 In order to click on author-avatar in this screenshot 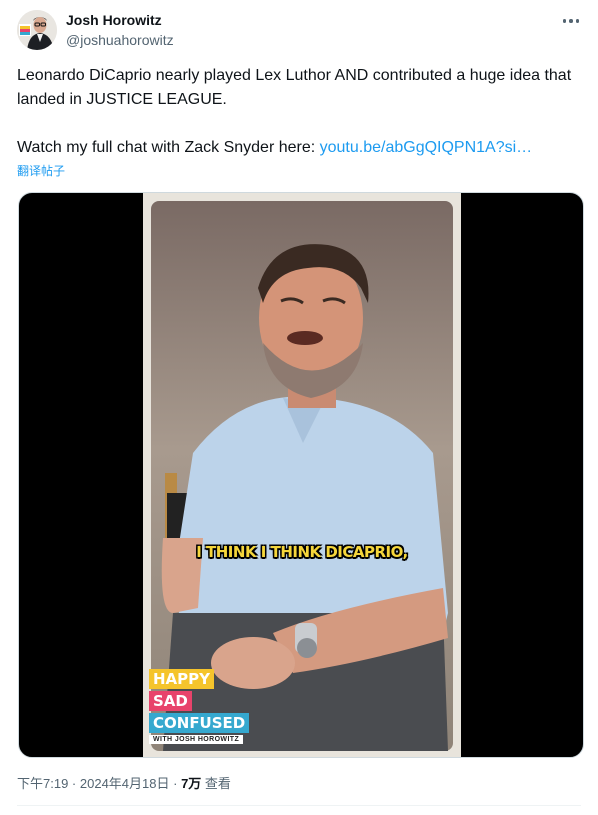, I will do `click(37, 30)`.